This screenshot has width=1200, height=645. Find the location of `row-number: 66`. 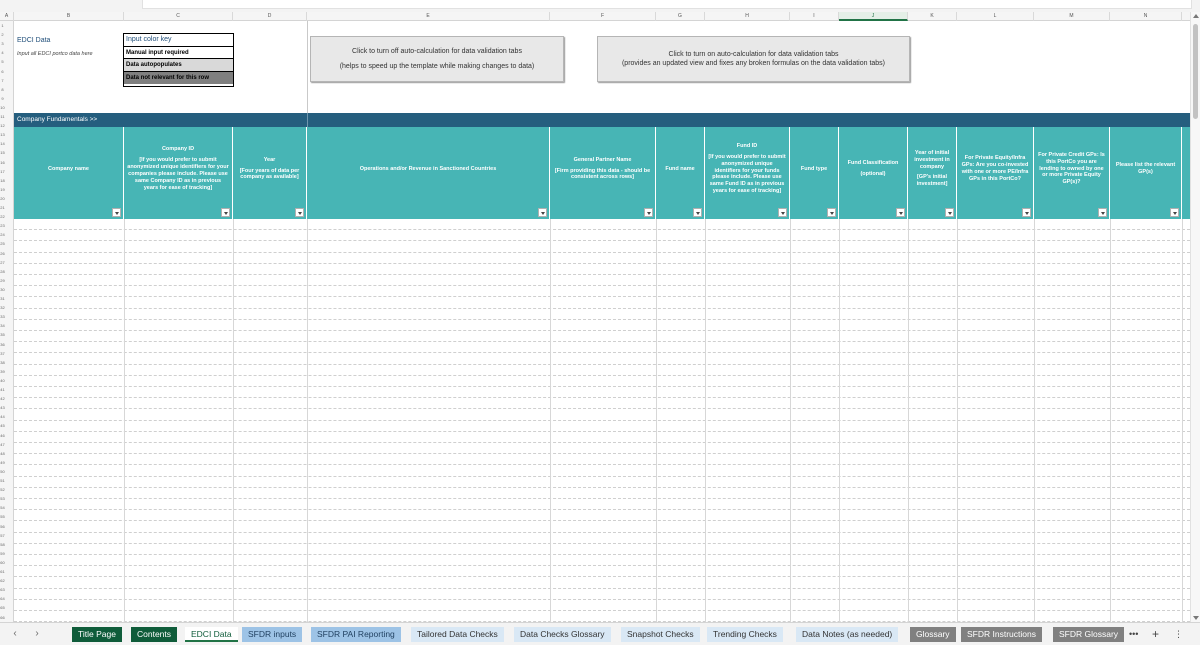

row-number: 66 is located at coordinates (2, 617).